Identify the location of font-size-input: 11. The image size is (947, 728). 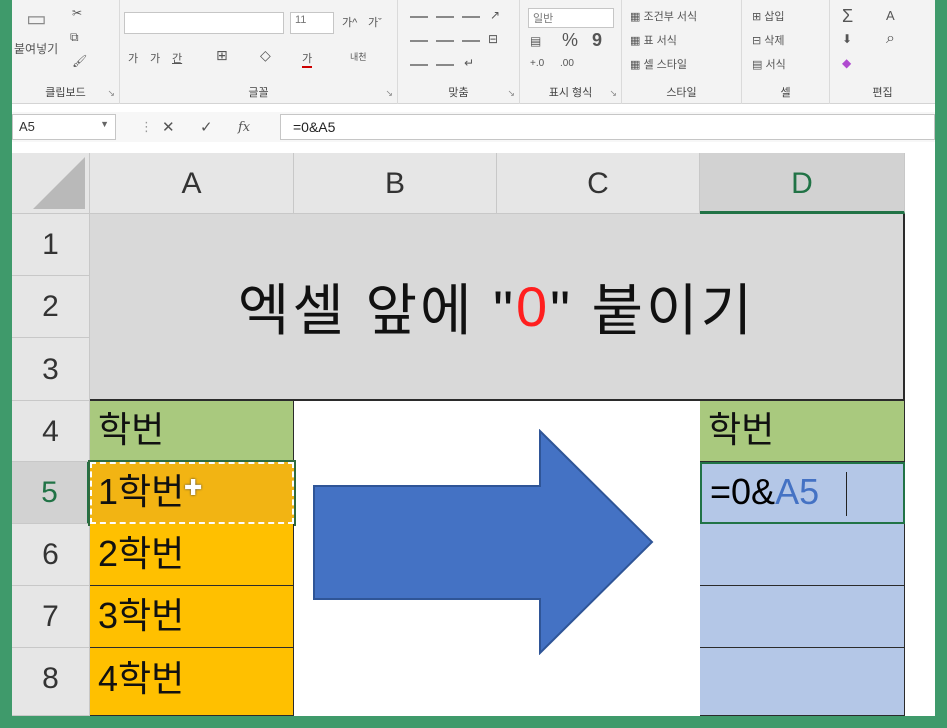
(312, 23).